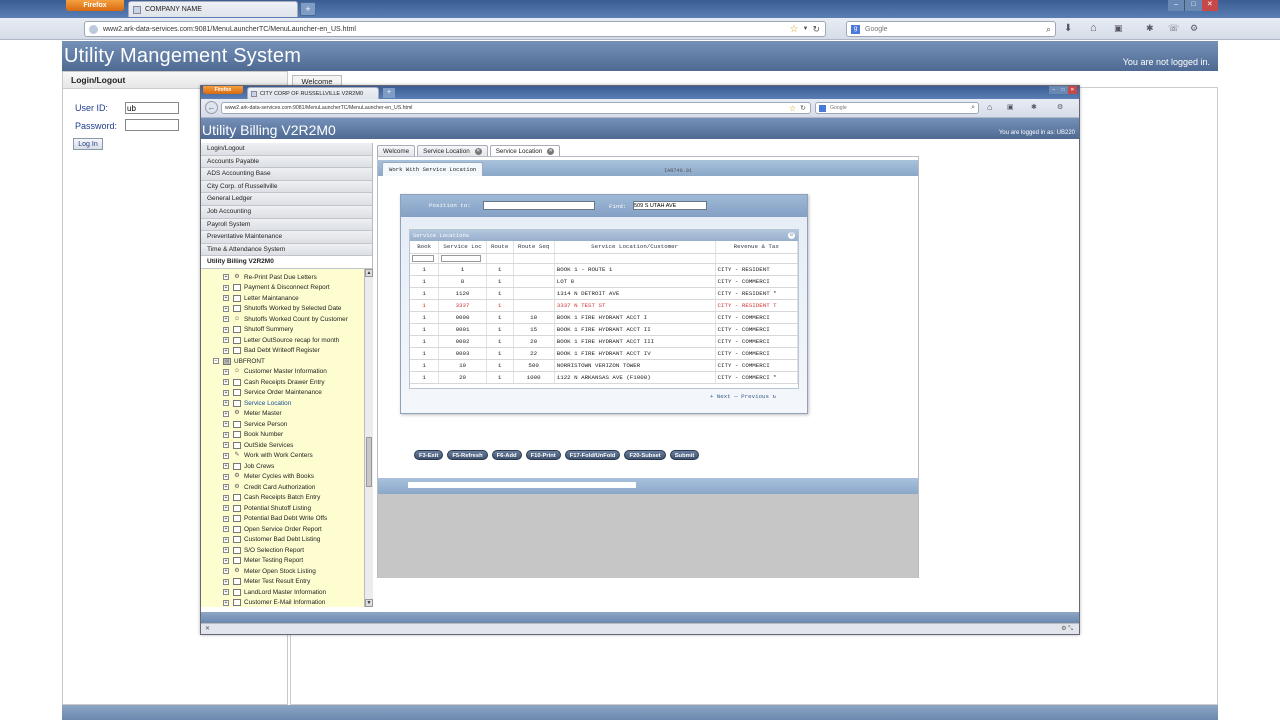 The width and height of the screenshot is (1280, 720). I want to click on tree-item: + OutSide Services, so click(293, 445).